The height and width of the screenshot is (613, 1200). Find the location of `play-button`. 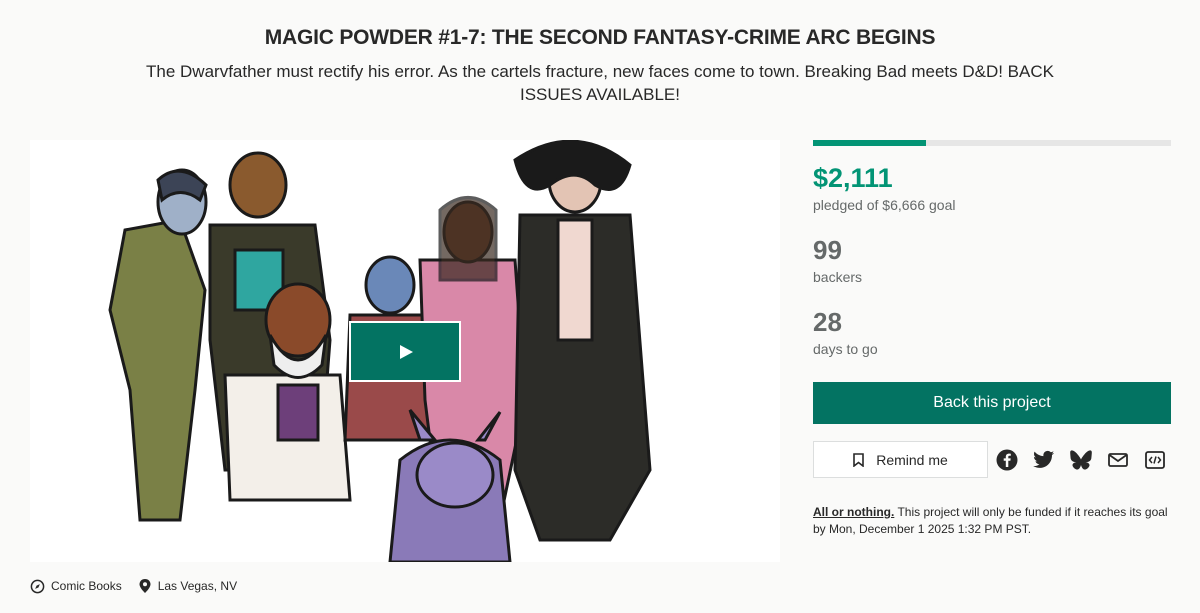

play-button is located at coordinates (405, 351).